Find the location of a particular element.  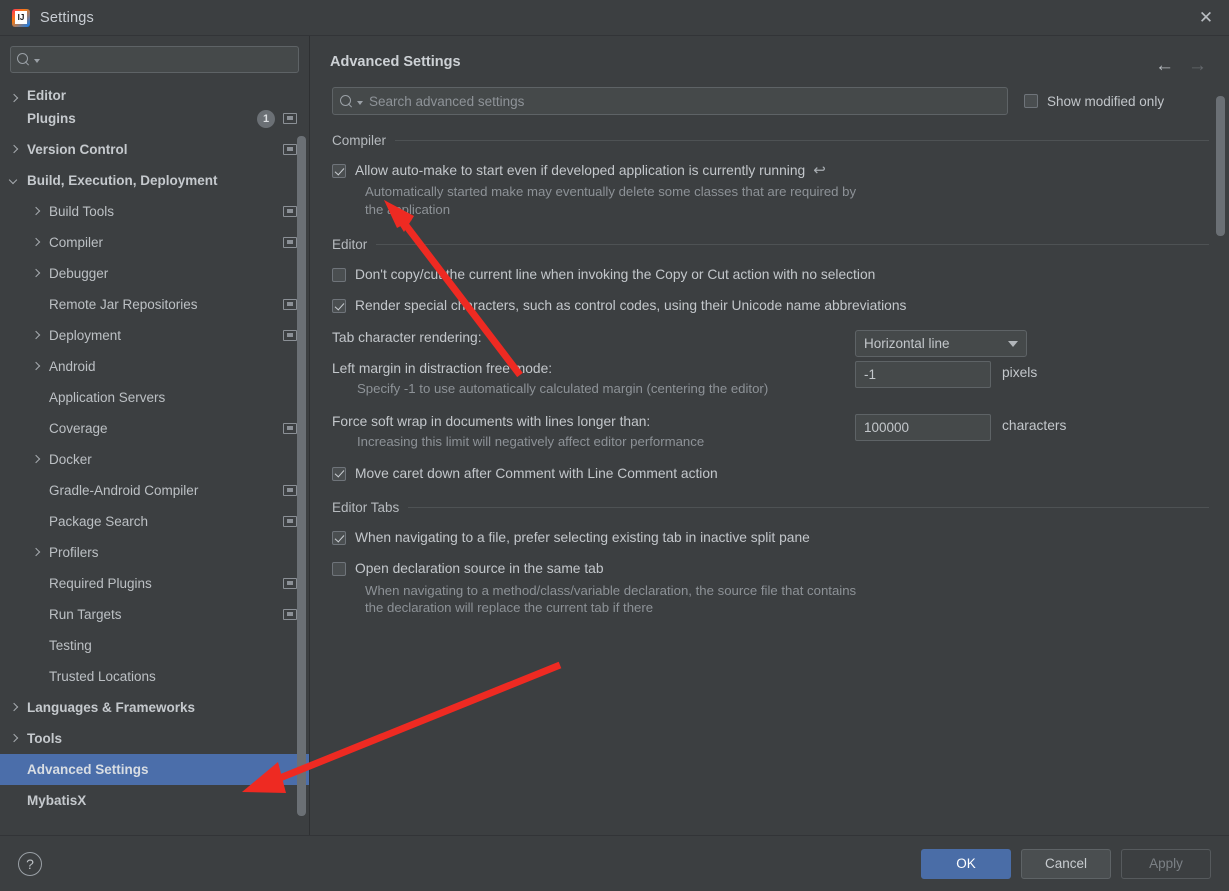

advanced-search-input is located at coordinates (681, 101).